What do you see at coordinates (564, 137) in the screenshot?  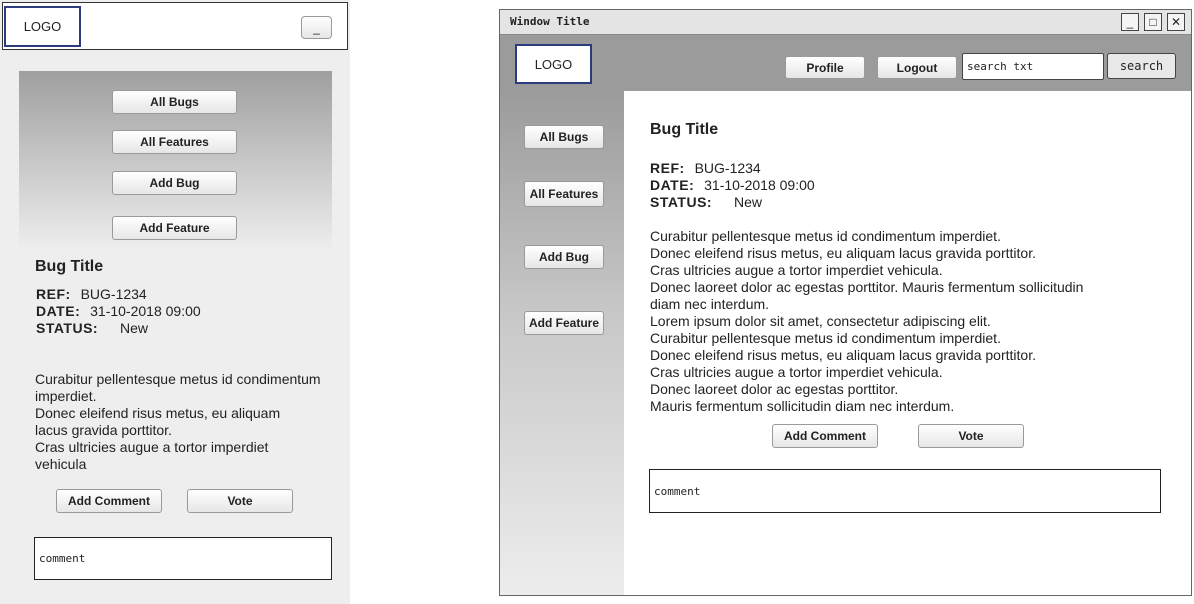 I see `sidebar-item-all-bugs: All Bugs` at bounding box center [564, 137].